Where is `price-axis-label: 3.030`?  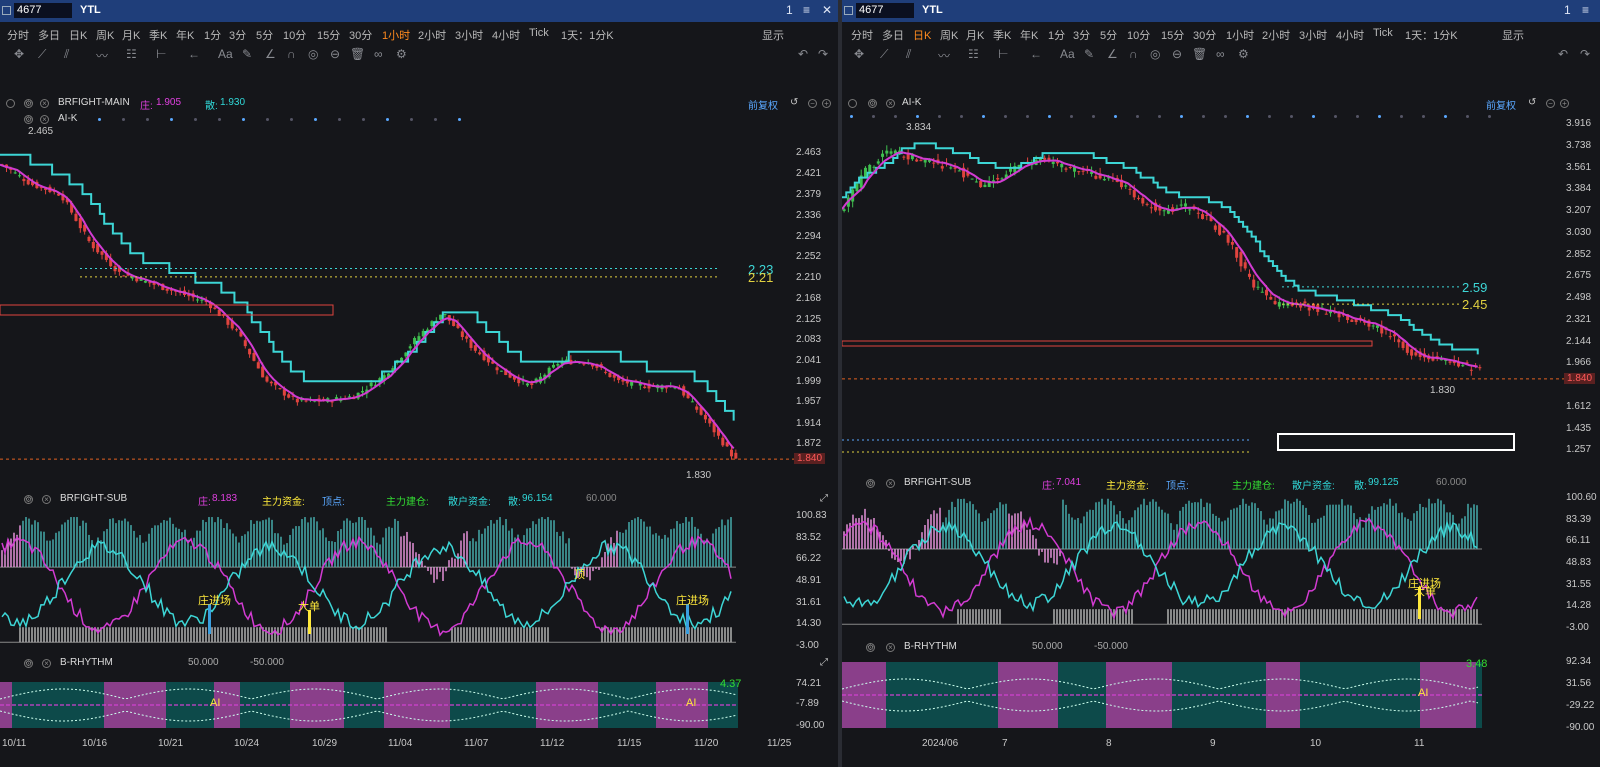 price-axis-label: 3.030 is located at coordinates (1579, 232).